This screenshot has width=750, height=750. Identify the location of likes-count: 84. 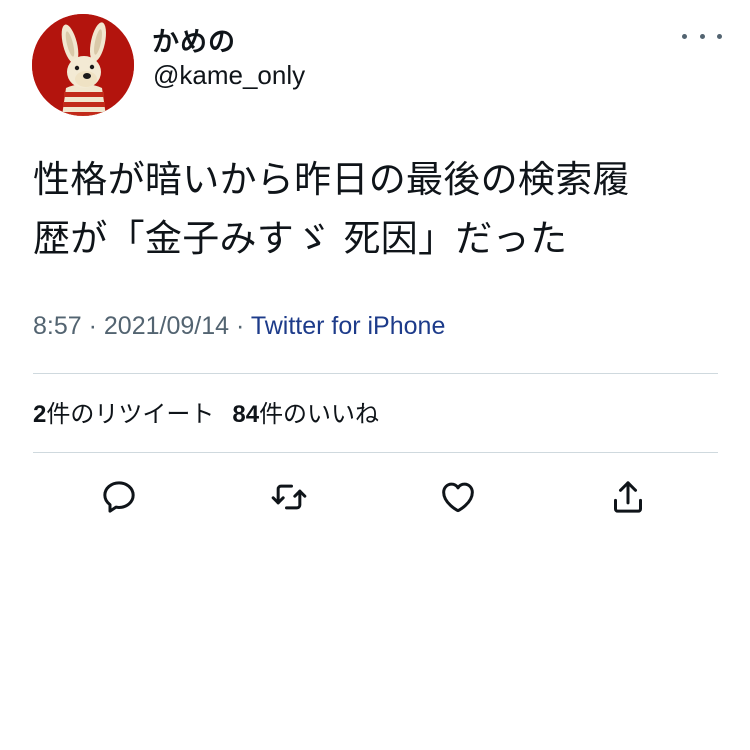
(246, 414).